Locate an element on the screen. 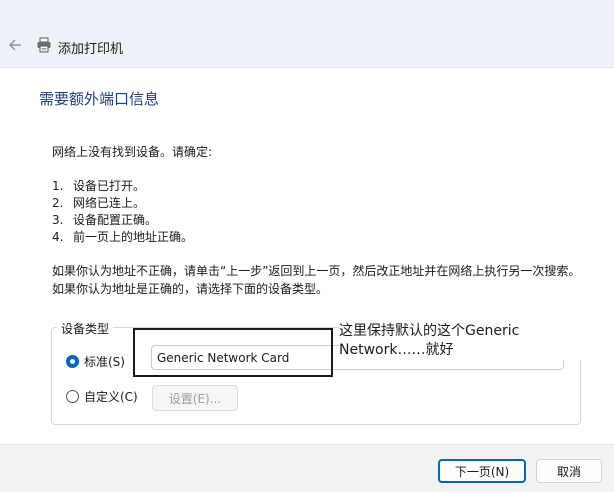 The height and width of the screenshot is (492, 614). next-button: 下一页(N) is located at coordinates (482, 471).